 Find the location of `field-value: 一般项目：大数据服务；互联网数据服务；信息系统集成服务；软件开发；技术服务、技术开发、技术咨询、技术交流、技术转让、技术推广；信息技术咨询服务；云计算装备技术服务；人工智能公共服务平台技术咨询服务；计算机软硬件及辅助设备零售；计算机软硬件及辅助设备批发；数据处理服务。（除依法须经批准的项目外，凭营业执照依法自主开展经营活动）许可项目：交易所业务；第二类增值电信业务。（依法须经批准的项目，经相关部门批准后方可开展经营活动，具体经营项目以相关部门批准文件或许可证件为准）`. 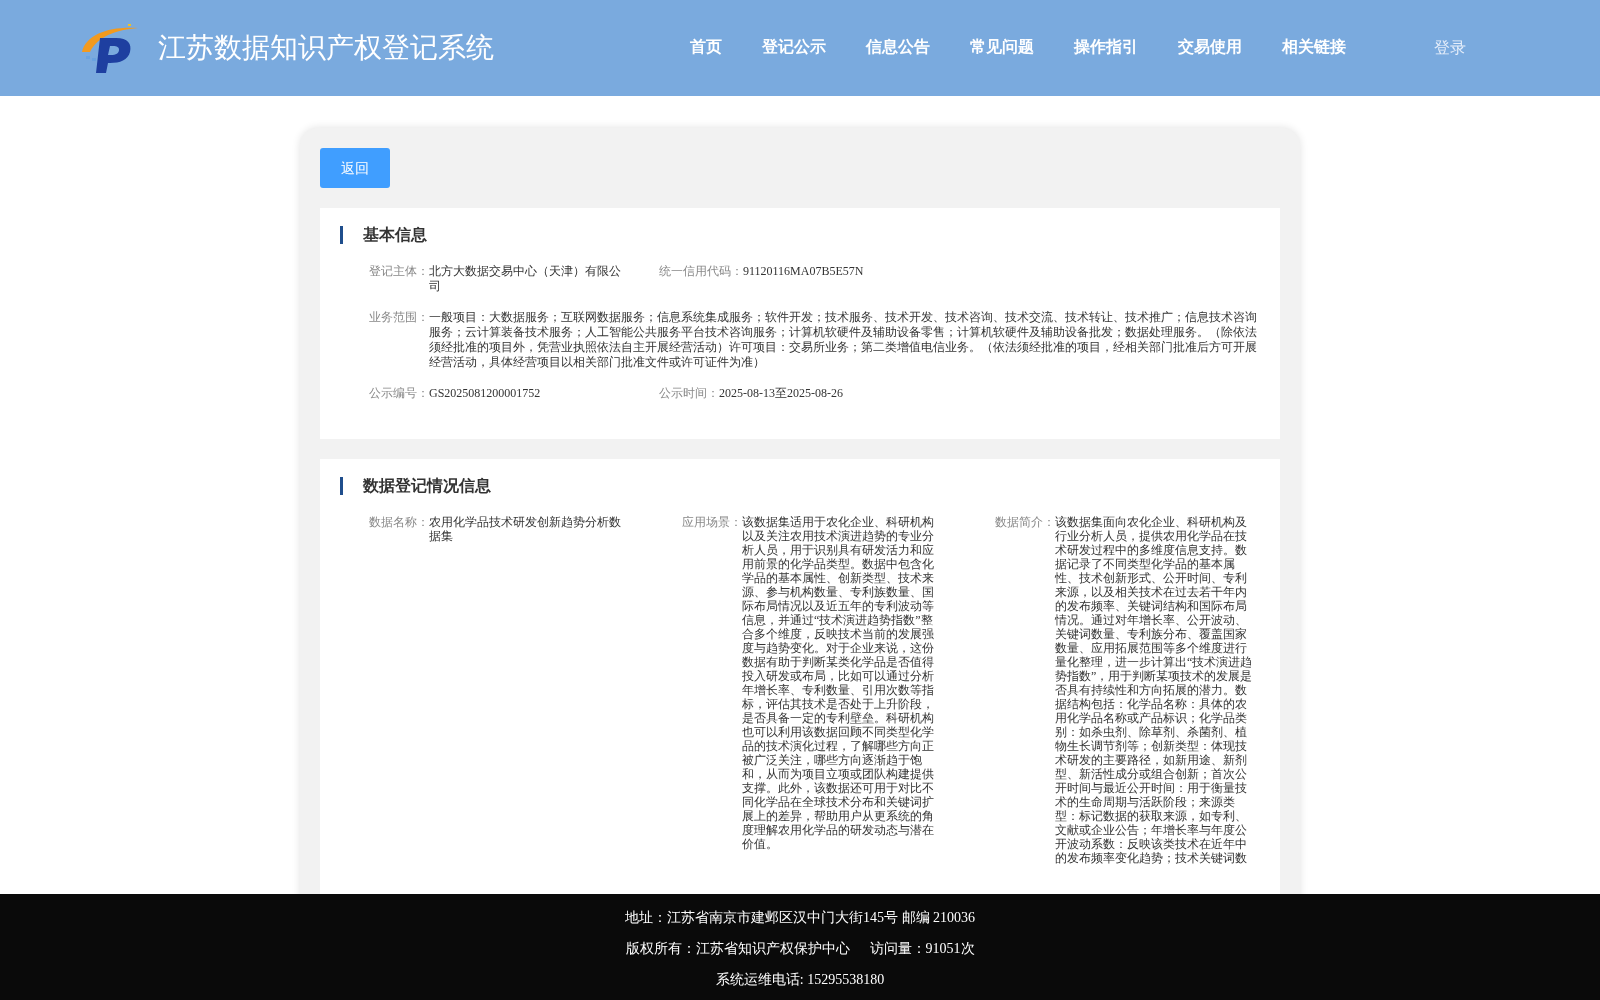

field-value: 一般项目：大数据服务；互联网数据服务；信息系统集成服务；软件开发；技术服务、技术开发、技术咨询、技术交流、技术转让、技术推广；信息技术咨询服务；云计算装备技术服务；人工智能公共服务平台技术咨询服务；计算机软硬件及辅助设备零售；计算机软硬件及辅助设备批发；数据处理服务。（除依法须经批准的项目外，凭营业执照依法自主开展经营活动）许可项目：交易所业务；第二类增值电信业务。（依法须经批准的项目，经相关部门批准后方可开展经营活动，具体经营项目以相关部门批准文件或许可证件为准） is located at coordinates (843, 340).